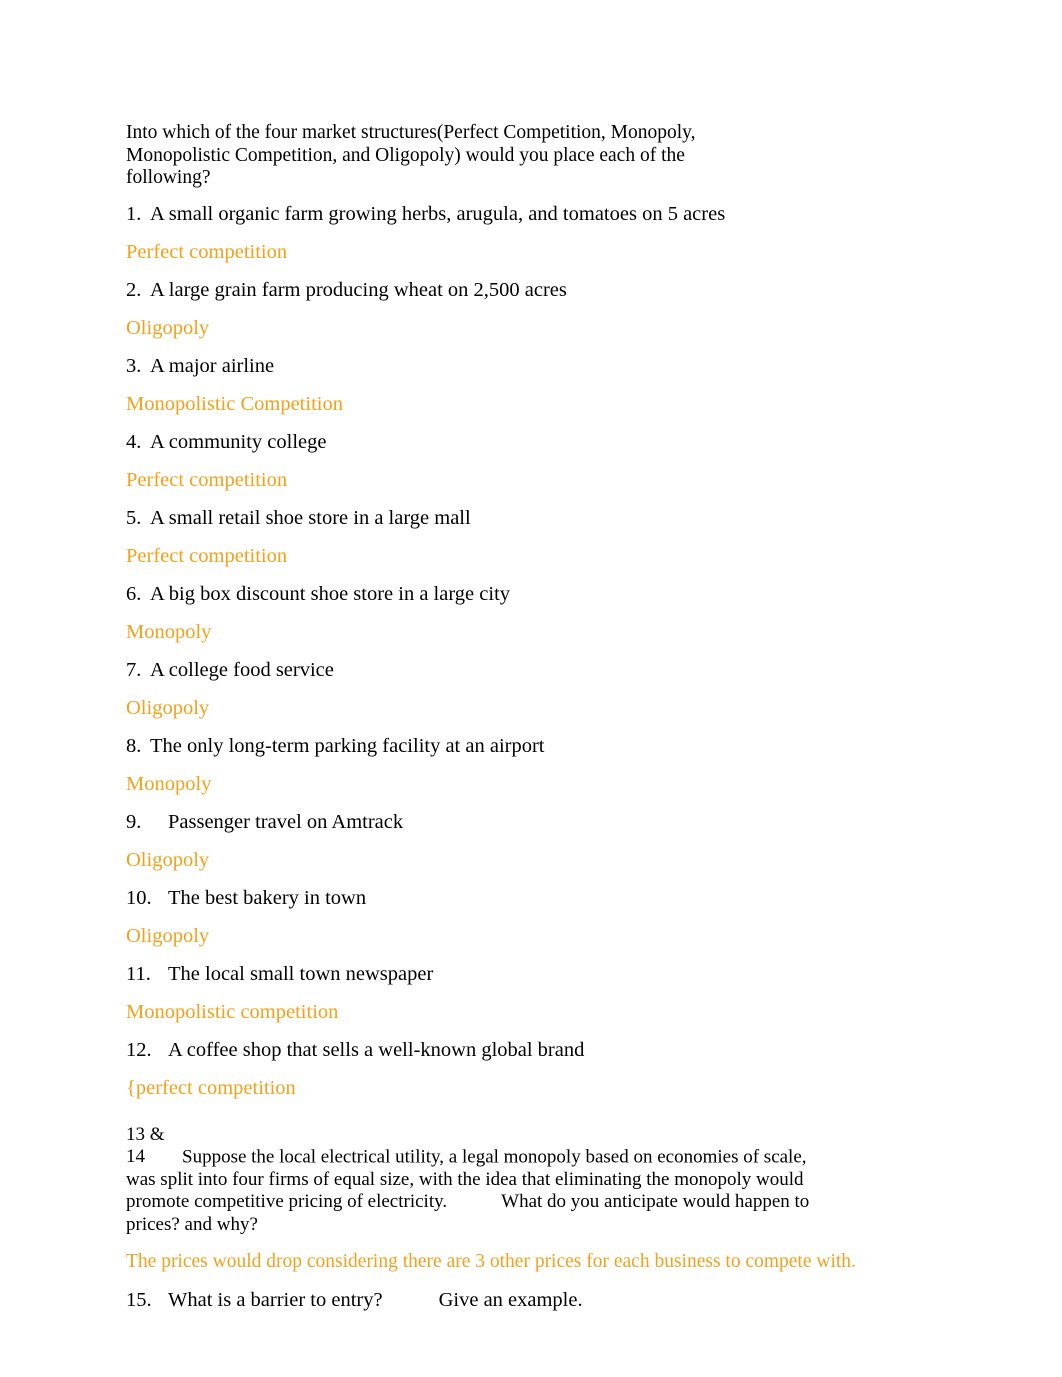 Image resolution: width=1062 pixels, height=1377 pixels. I want to click on list-item: 3. A major airline, so click(531, 373).